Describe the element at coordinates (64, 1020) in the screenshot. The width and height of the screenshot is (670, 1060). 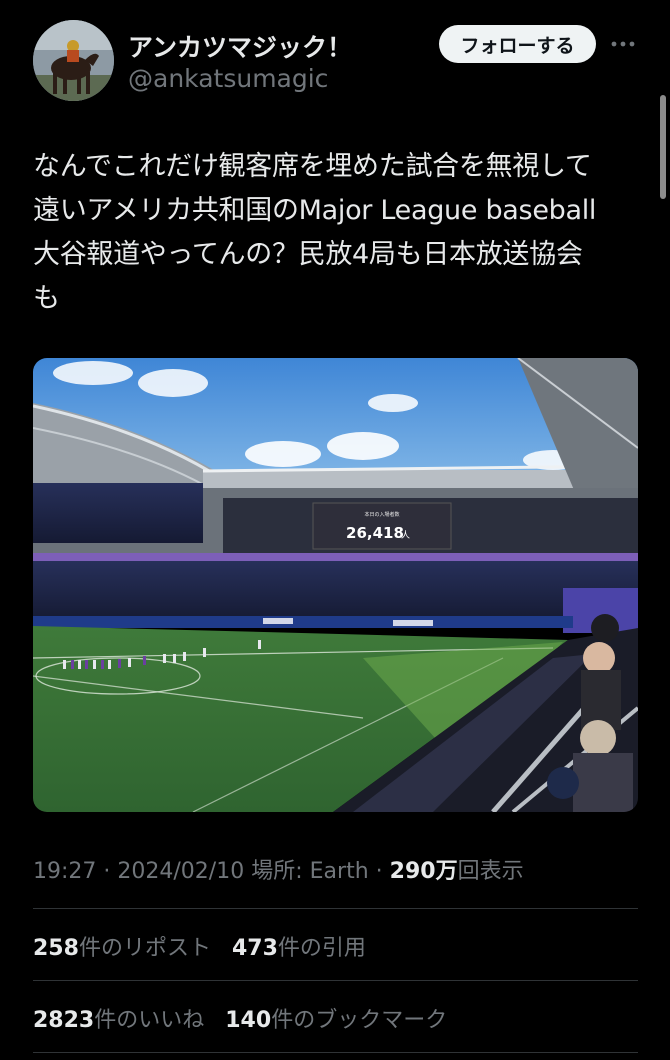
I see `likes-count: 2823` at that location.